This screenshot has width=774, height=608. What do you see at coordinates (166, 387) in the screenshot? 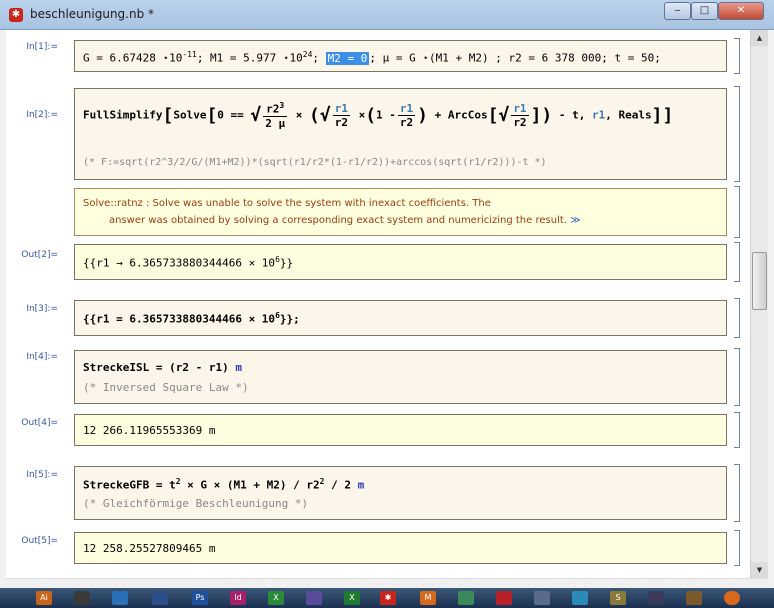
I see `cell-comment: (* Inversed Square Law *)` at bounding box center [166, 387].